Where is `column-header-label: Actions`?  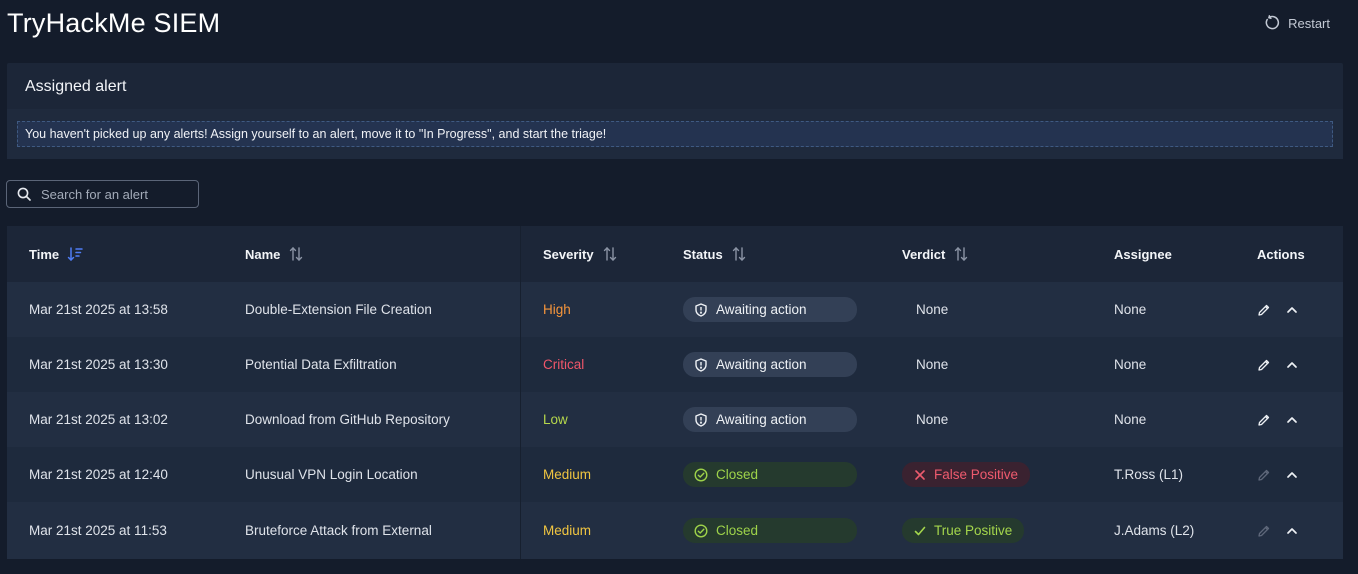 column-header-label: Actions is located at coordinates (1281, 254).